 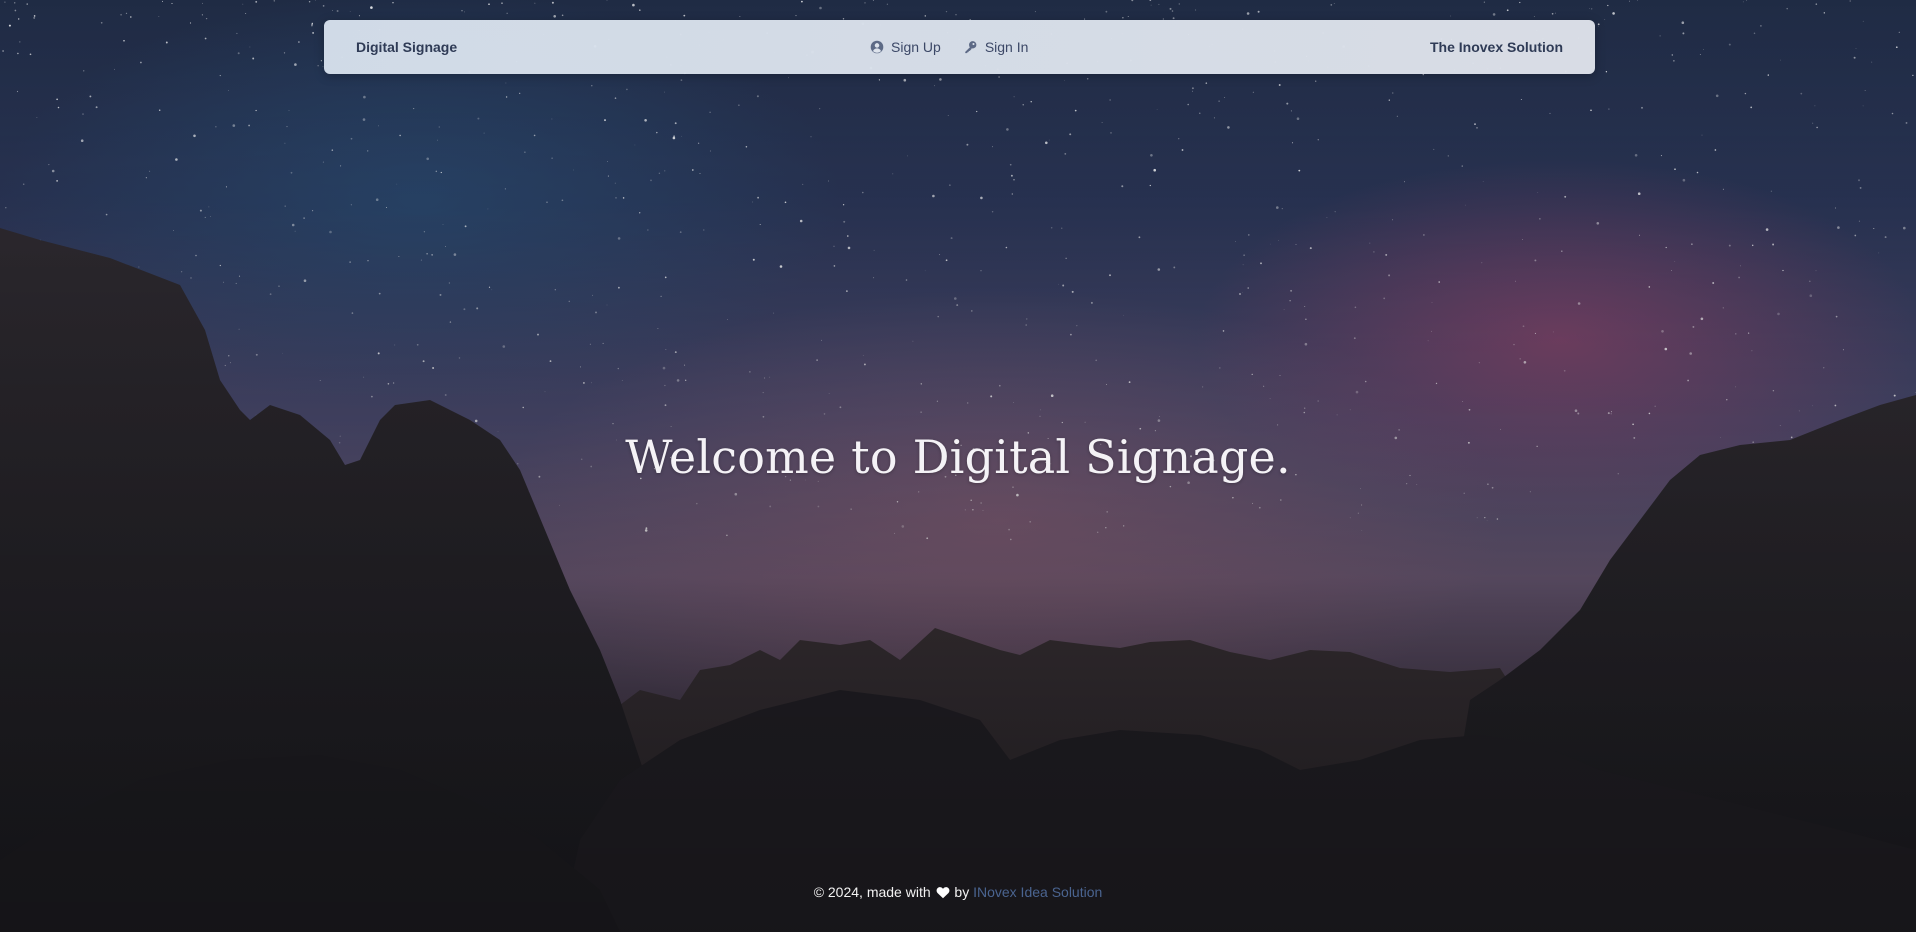 What do you see at coordinates (1037, 892) in the screenshot?
I see `footer-company-link: INovex Idea Solution` at bounding box center [1037, 892].